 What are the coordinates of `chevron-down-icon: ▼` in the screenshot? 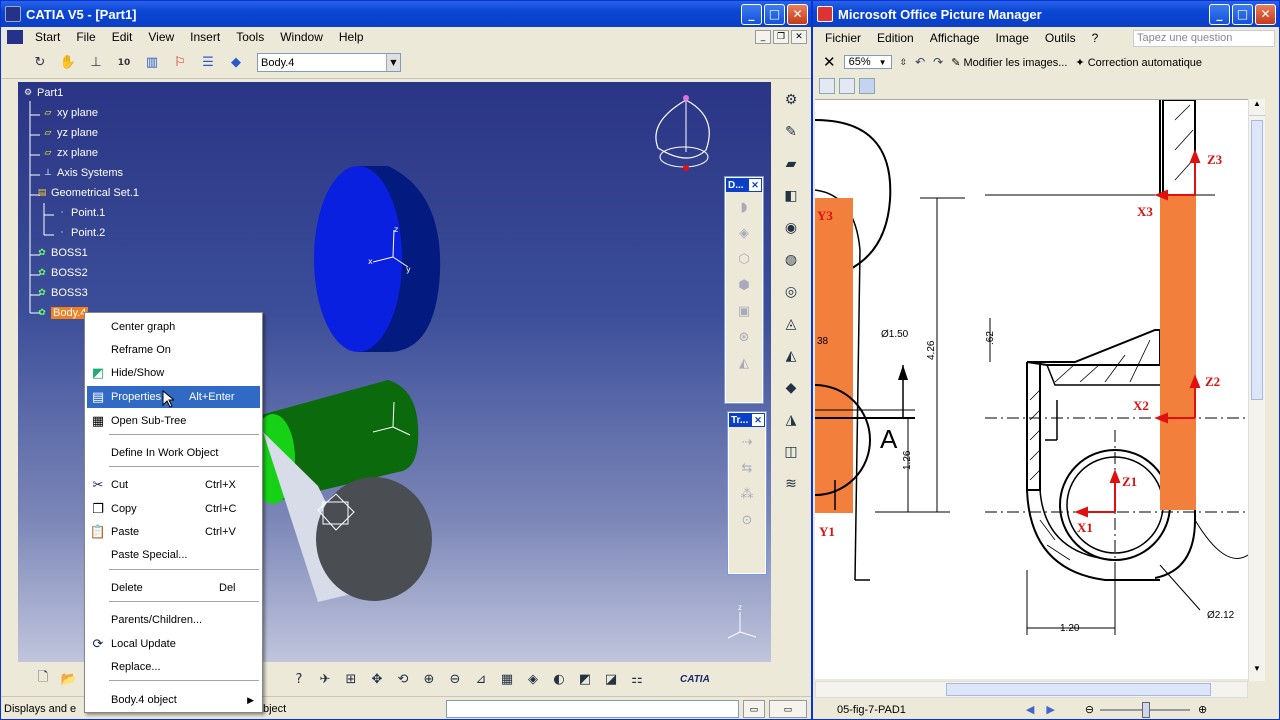 It's located at (393, 62).